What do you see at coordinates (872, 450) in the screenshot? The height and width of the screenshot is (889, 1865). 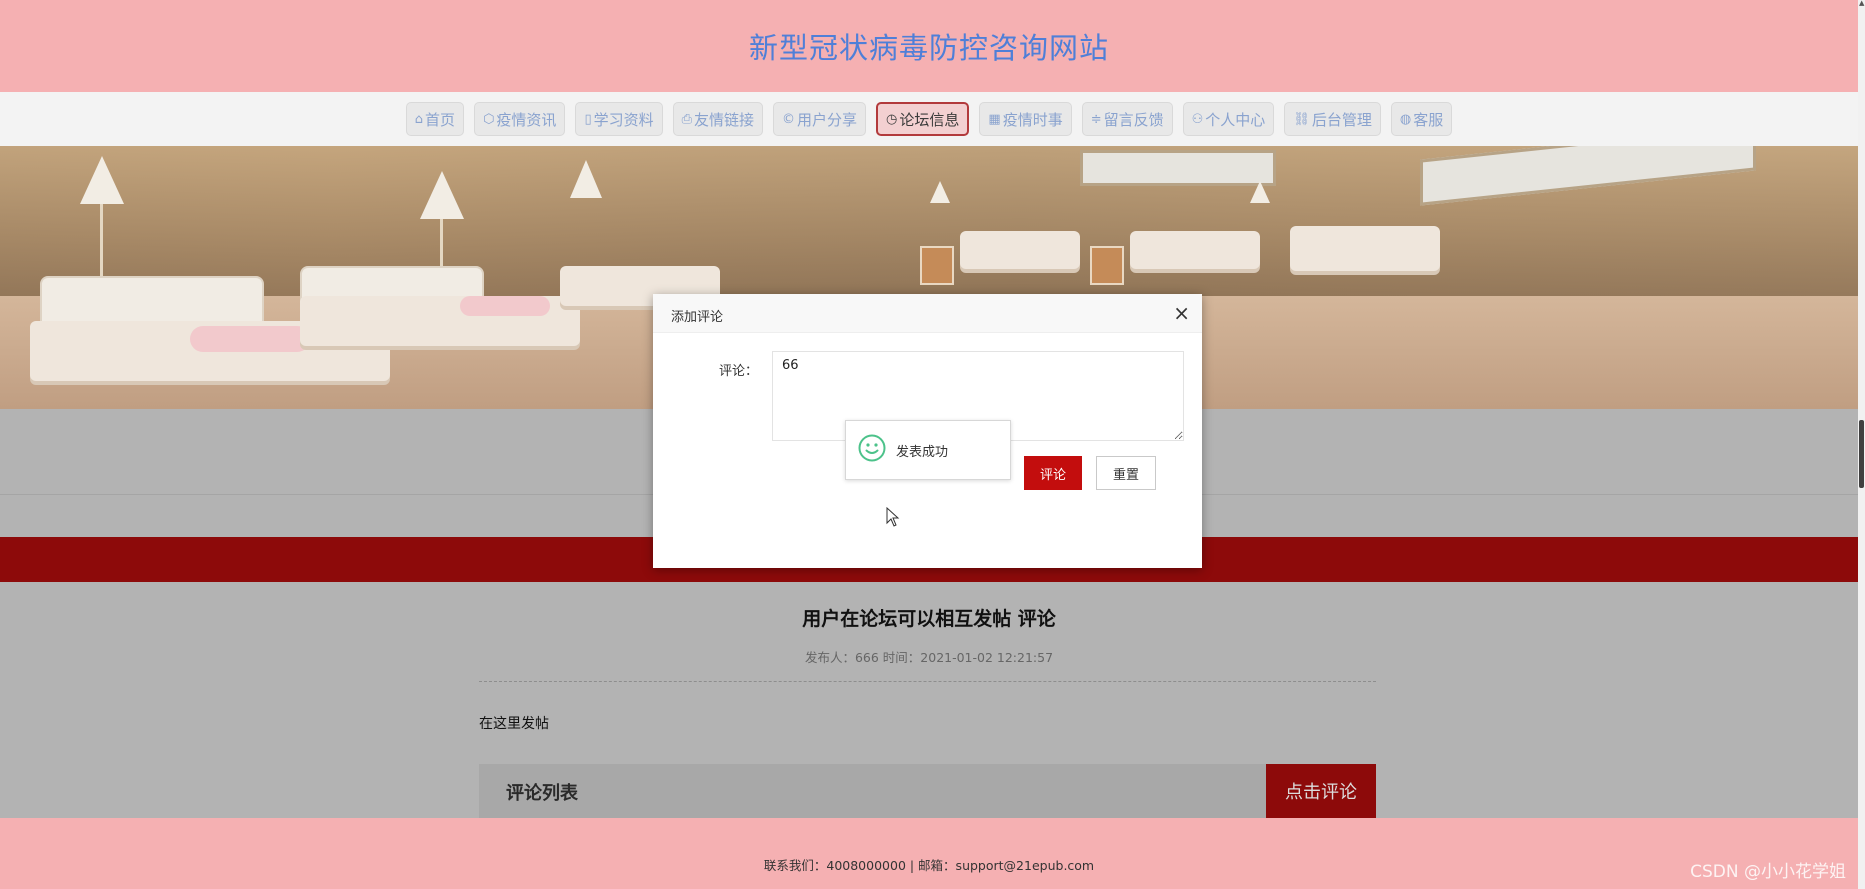 I see `smile-icon` at bounding box center [872, 450].